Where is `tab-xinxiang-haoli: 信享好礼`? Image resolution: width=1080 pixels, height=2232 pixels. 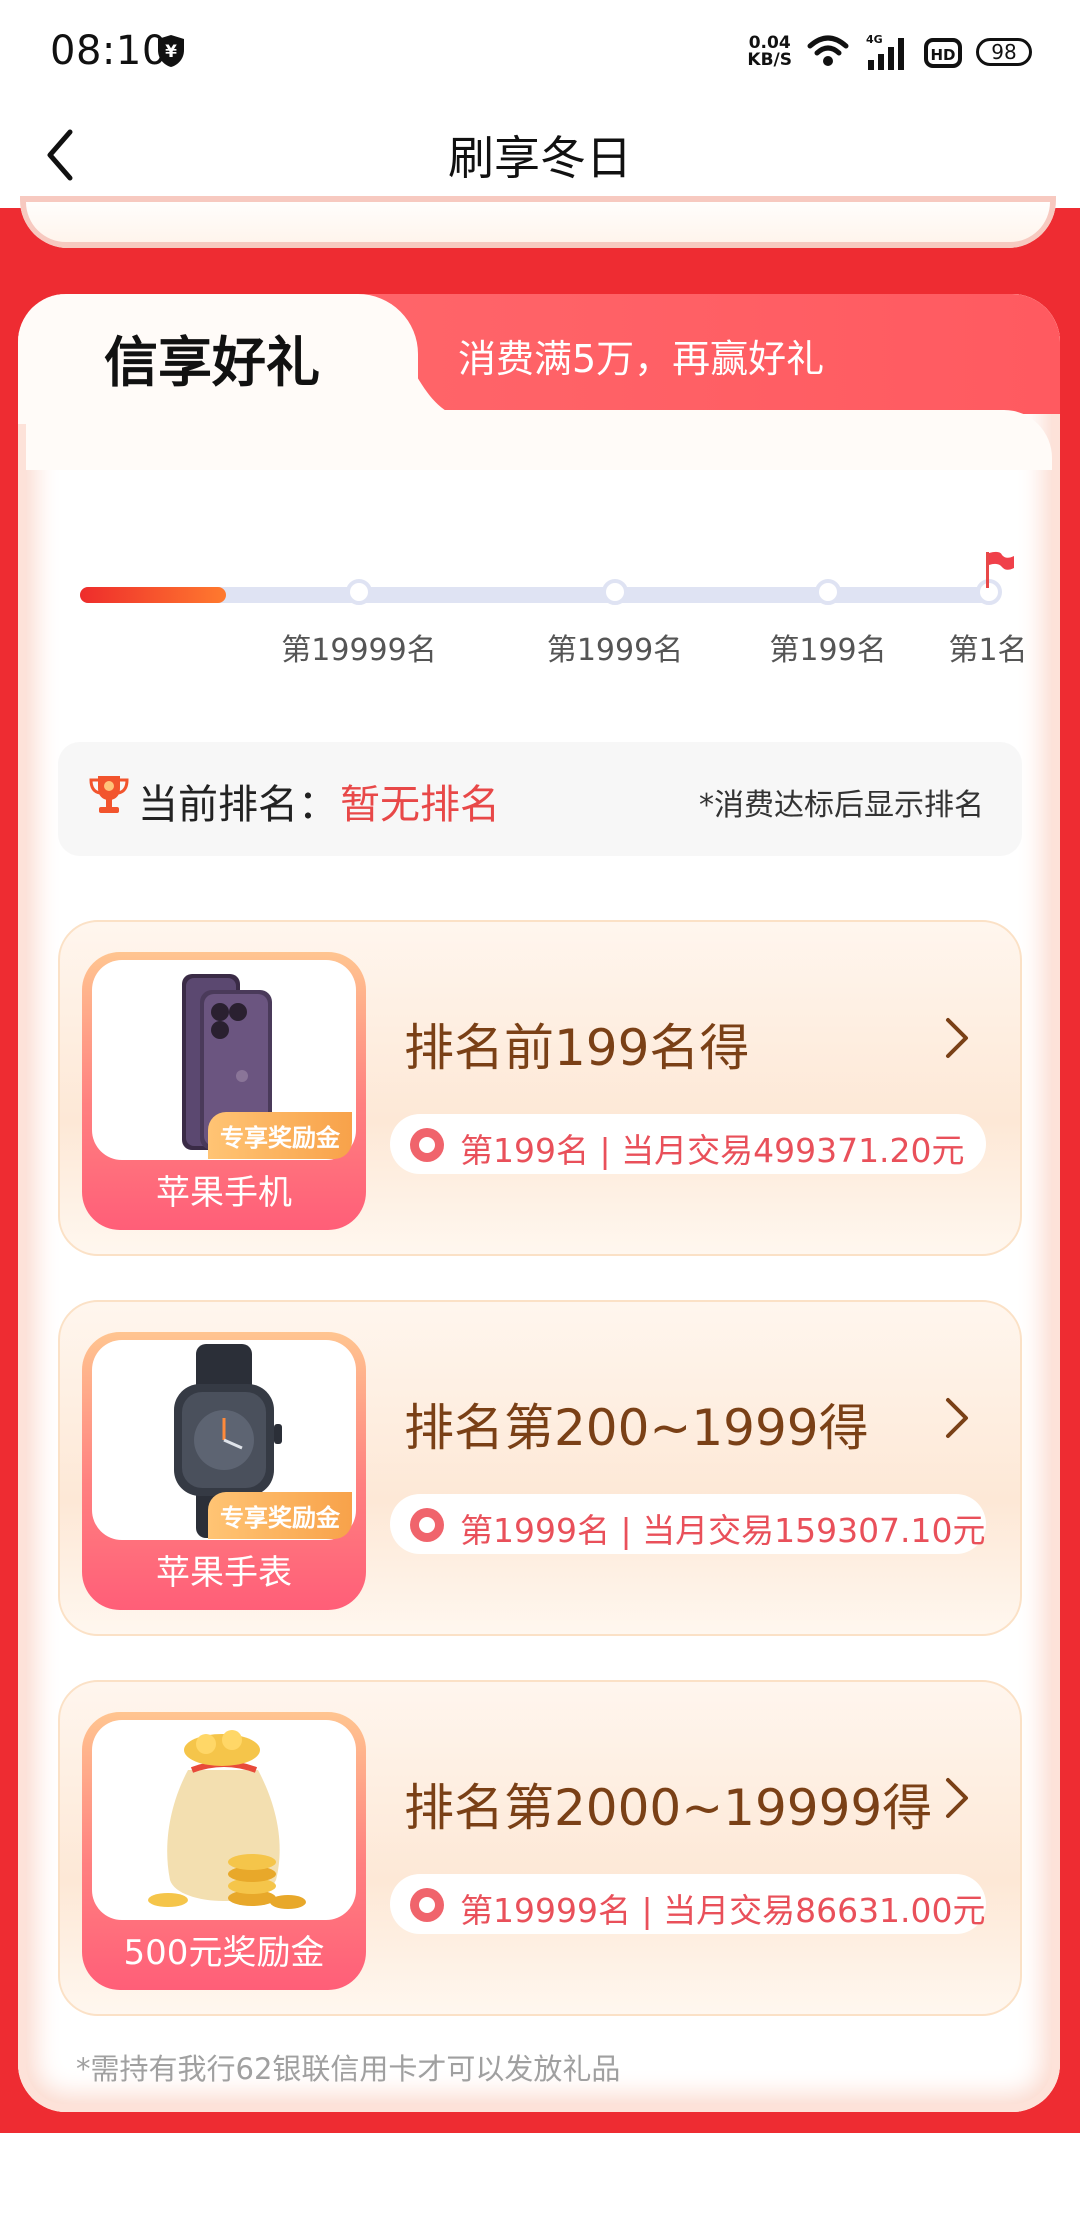 tab-xinxiang-haoli: 信享好礼 is located at coordinates (212, 357).